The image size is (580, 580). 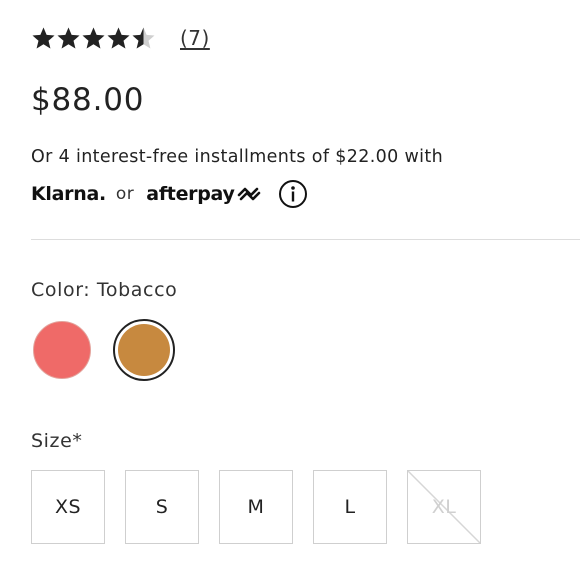 I want to click on size-option-label: XL, so click(x=444, y=507).